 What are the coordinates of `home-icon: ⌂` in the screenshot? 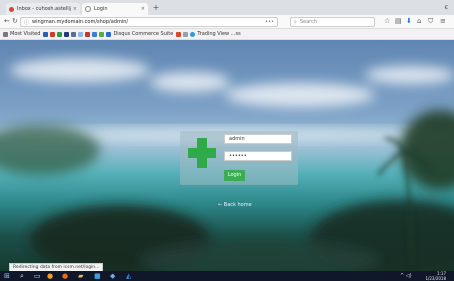 It's located at (419, 21).